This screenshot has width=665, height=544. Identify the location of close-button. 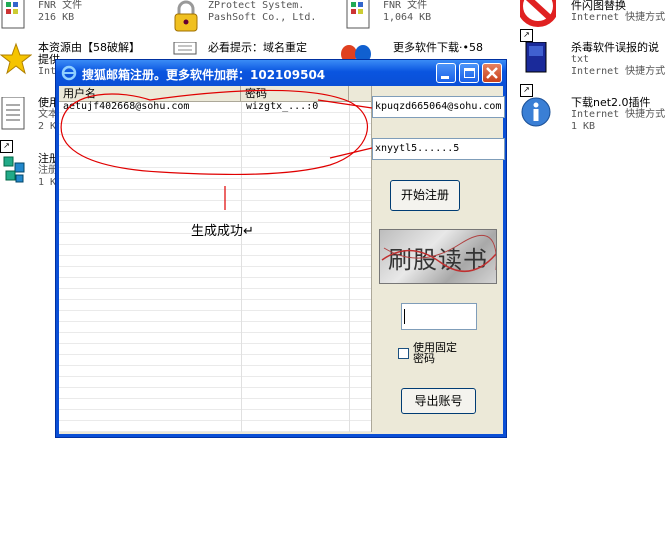
(492, 73).